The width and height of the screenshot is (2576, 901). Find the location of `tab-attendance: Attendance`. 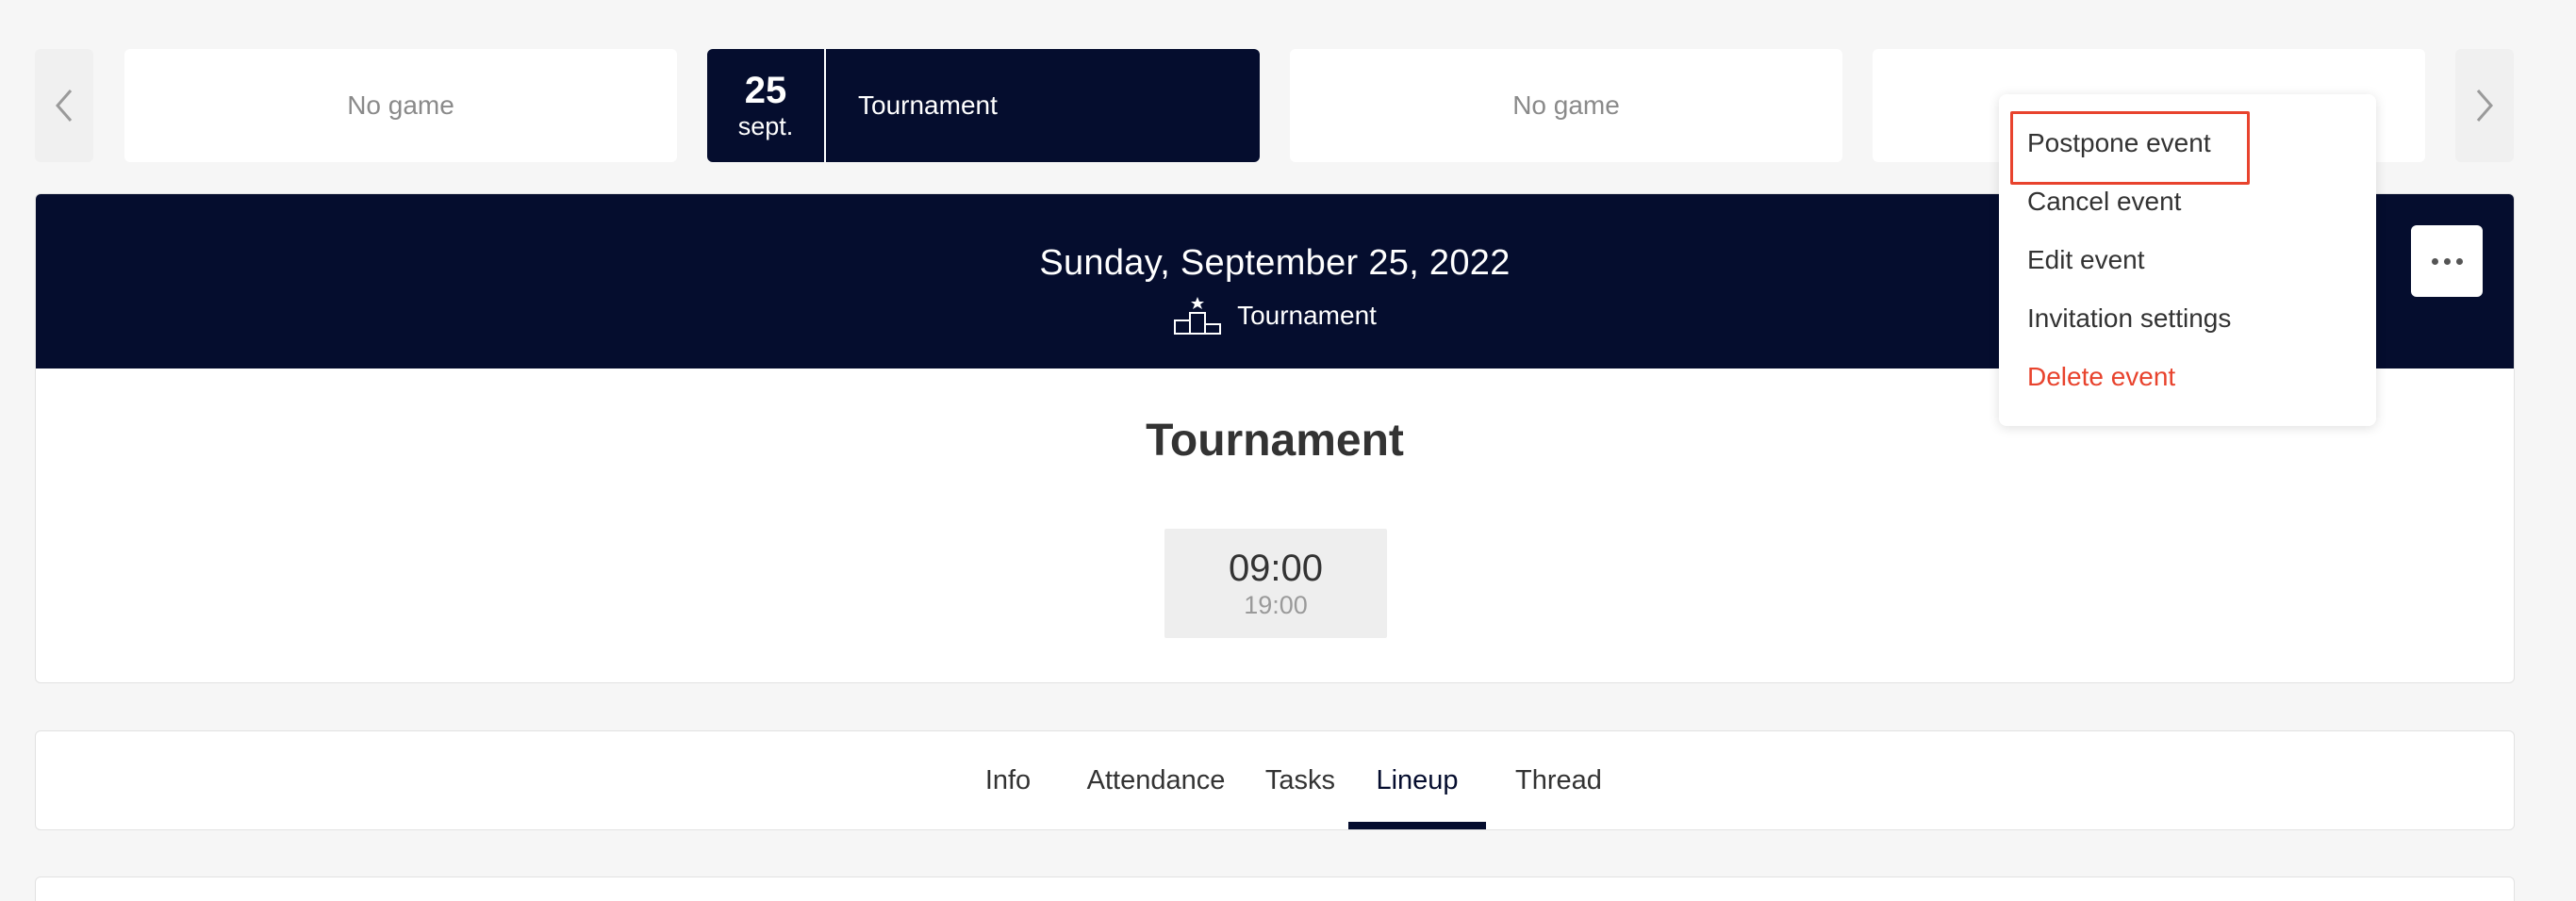

tab-attendance: Attendance is located at coordinates (1156, 780).